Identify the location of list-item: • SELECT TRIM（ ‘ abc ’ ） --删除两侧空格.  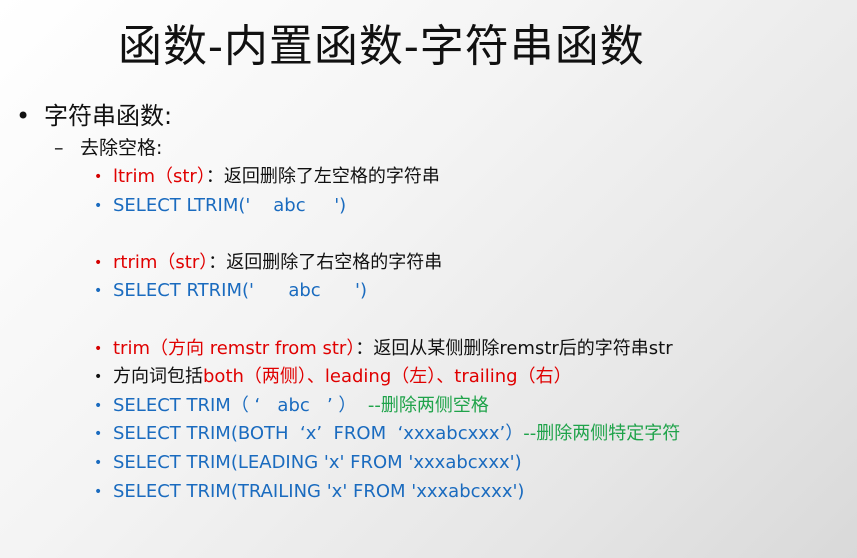
(387, 406).